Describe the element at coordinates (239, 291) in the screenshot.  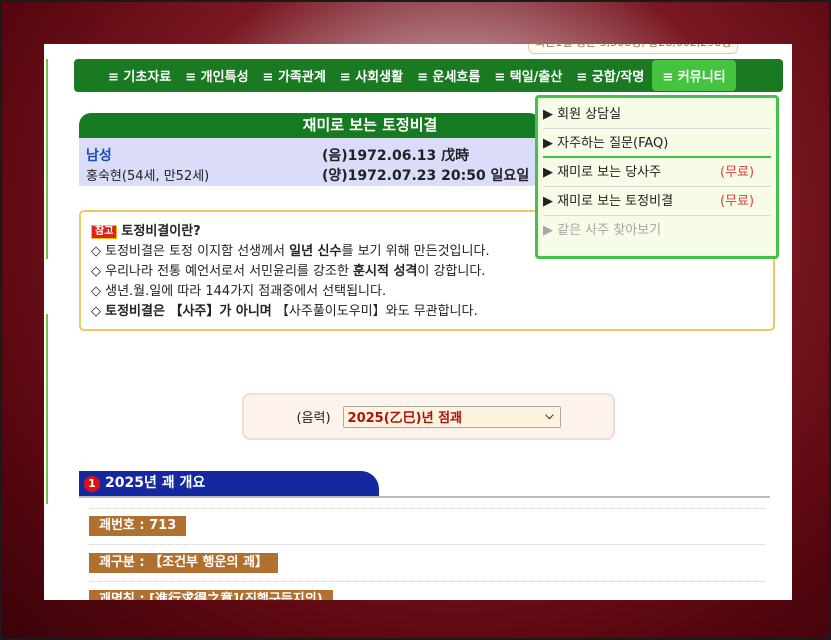
I see `note-line-3: ◇ 생년.월.일에 따라 144가지 점괘중에서 선택됩니다.` at that location.